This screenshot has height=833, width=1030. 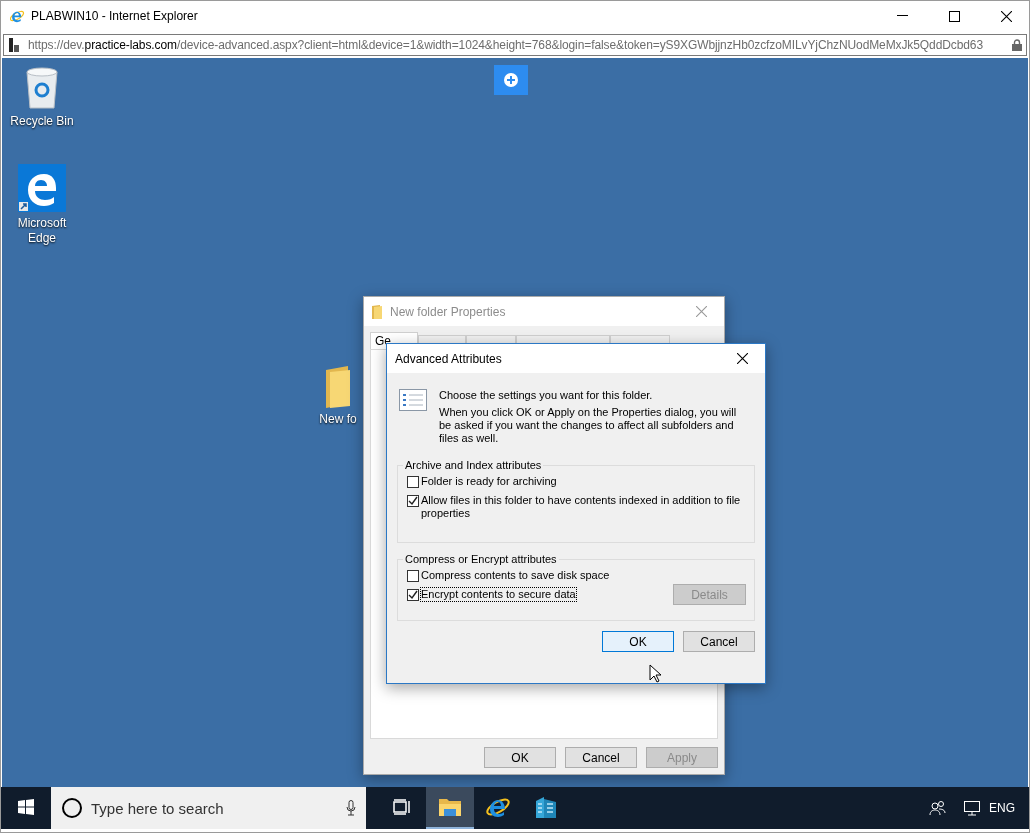 What do you see at coordinates (515, 44) in the screenshot?
I see `address-field: https://dev.practice-labs.com/device-advanced.aspx?client=html&device=1&width=1024&height=768&login=false&token=yS9XGWbjjnzHb0zcfzoMILvYjChzNUodMeMxJk5QddDcbd63` at bounding box center [515, 44].